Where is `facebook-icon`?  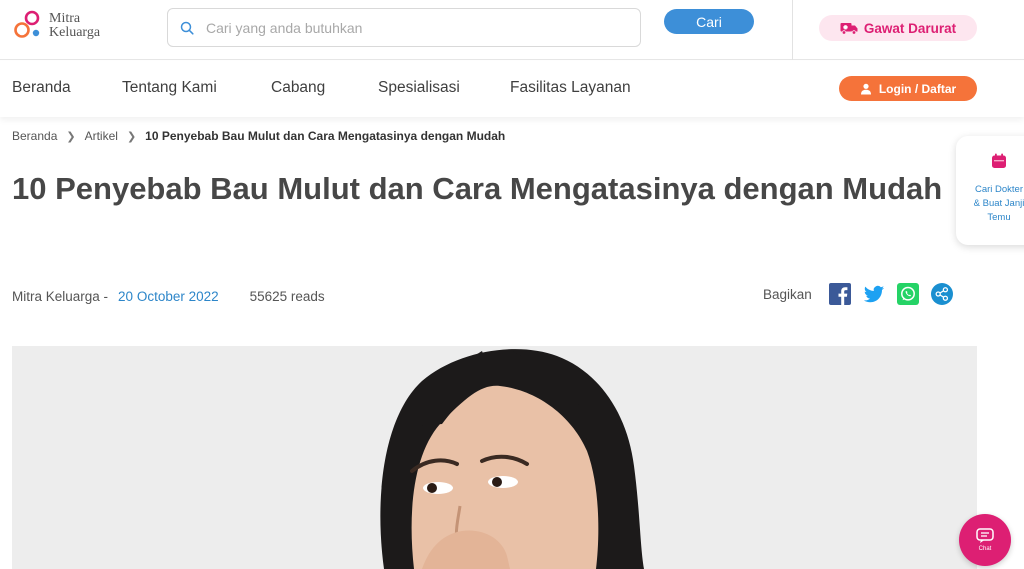
facebook-icon is located at coordinates (839, 294).